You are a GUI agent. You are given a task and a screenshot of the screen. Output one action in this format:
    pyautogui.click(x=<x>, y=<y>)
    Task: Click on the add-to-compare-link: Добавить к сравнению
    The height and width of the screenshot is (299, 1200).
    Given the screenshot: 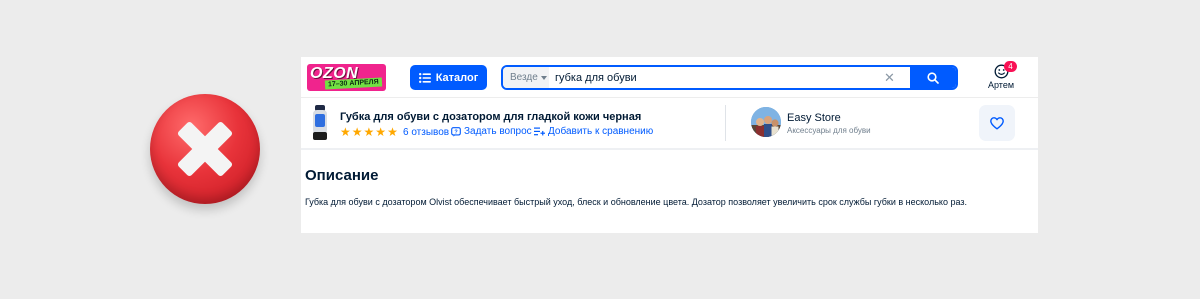 What is the action you would take?
    pyautogui.click(x=593, y=131)
    